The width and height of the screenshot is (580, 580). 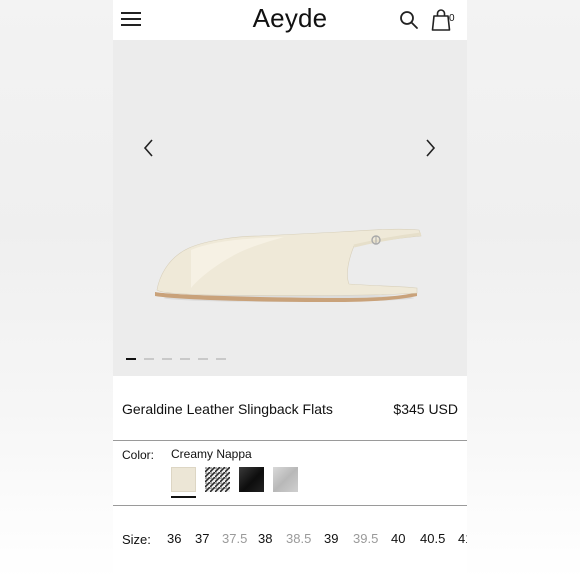 I want to click on site-header: Aeyde 0, so click(x=290, y=20).